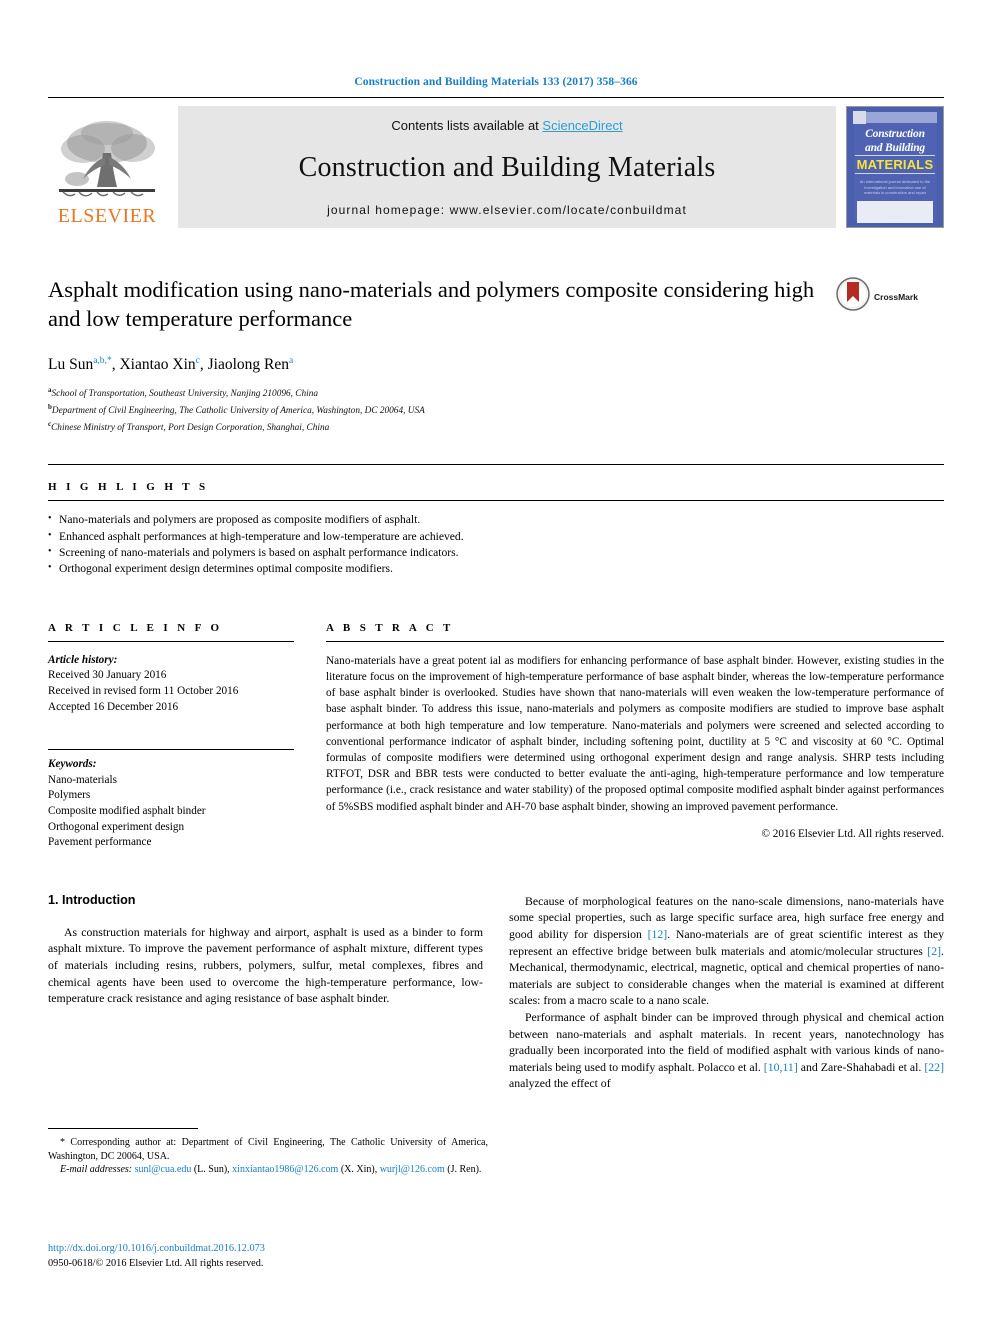  I want to click on article-history-title: Article history:, so click(83, 659).